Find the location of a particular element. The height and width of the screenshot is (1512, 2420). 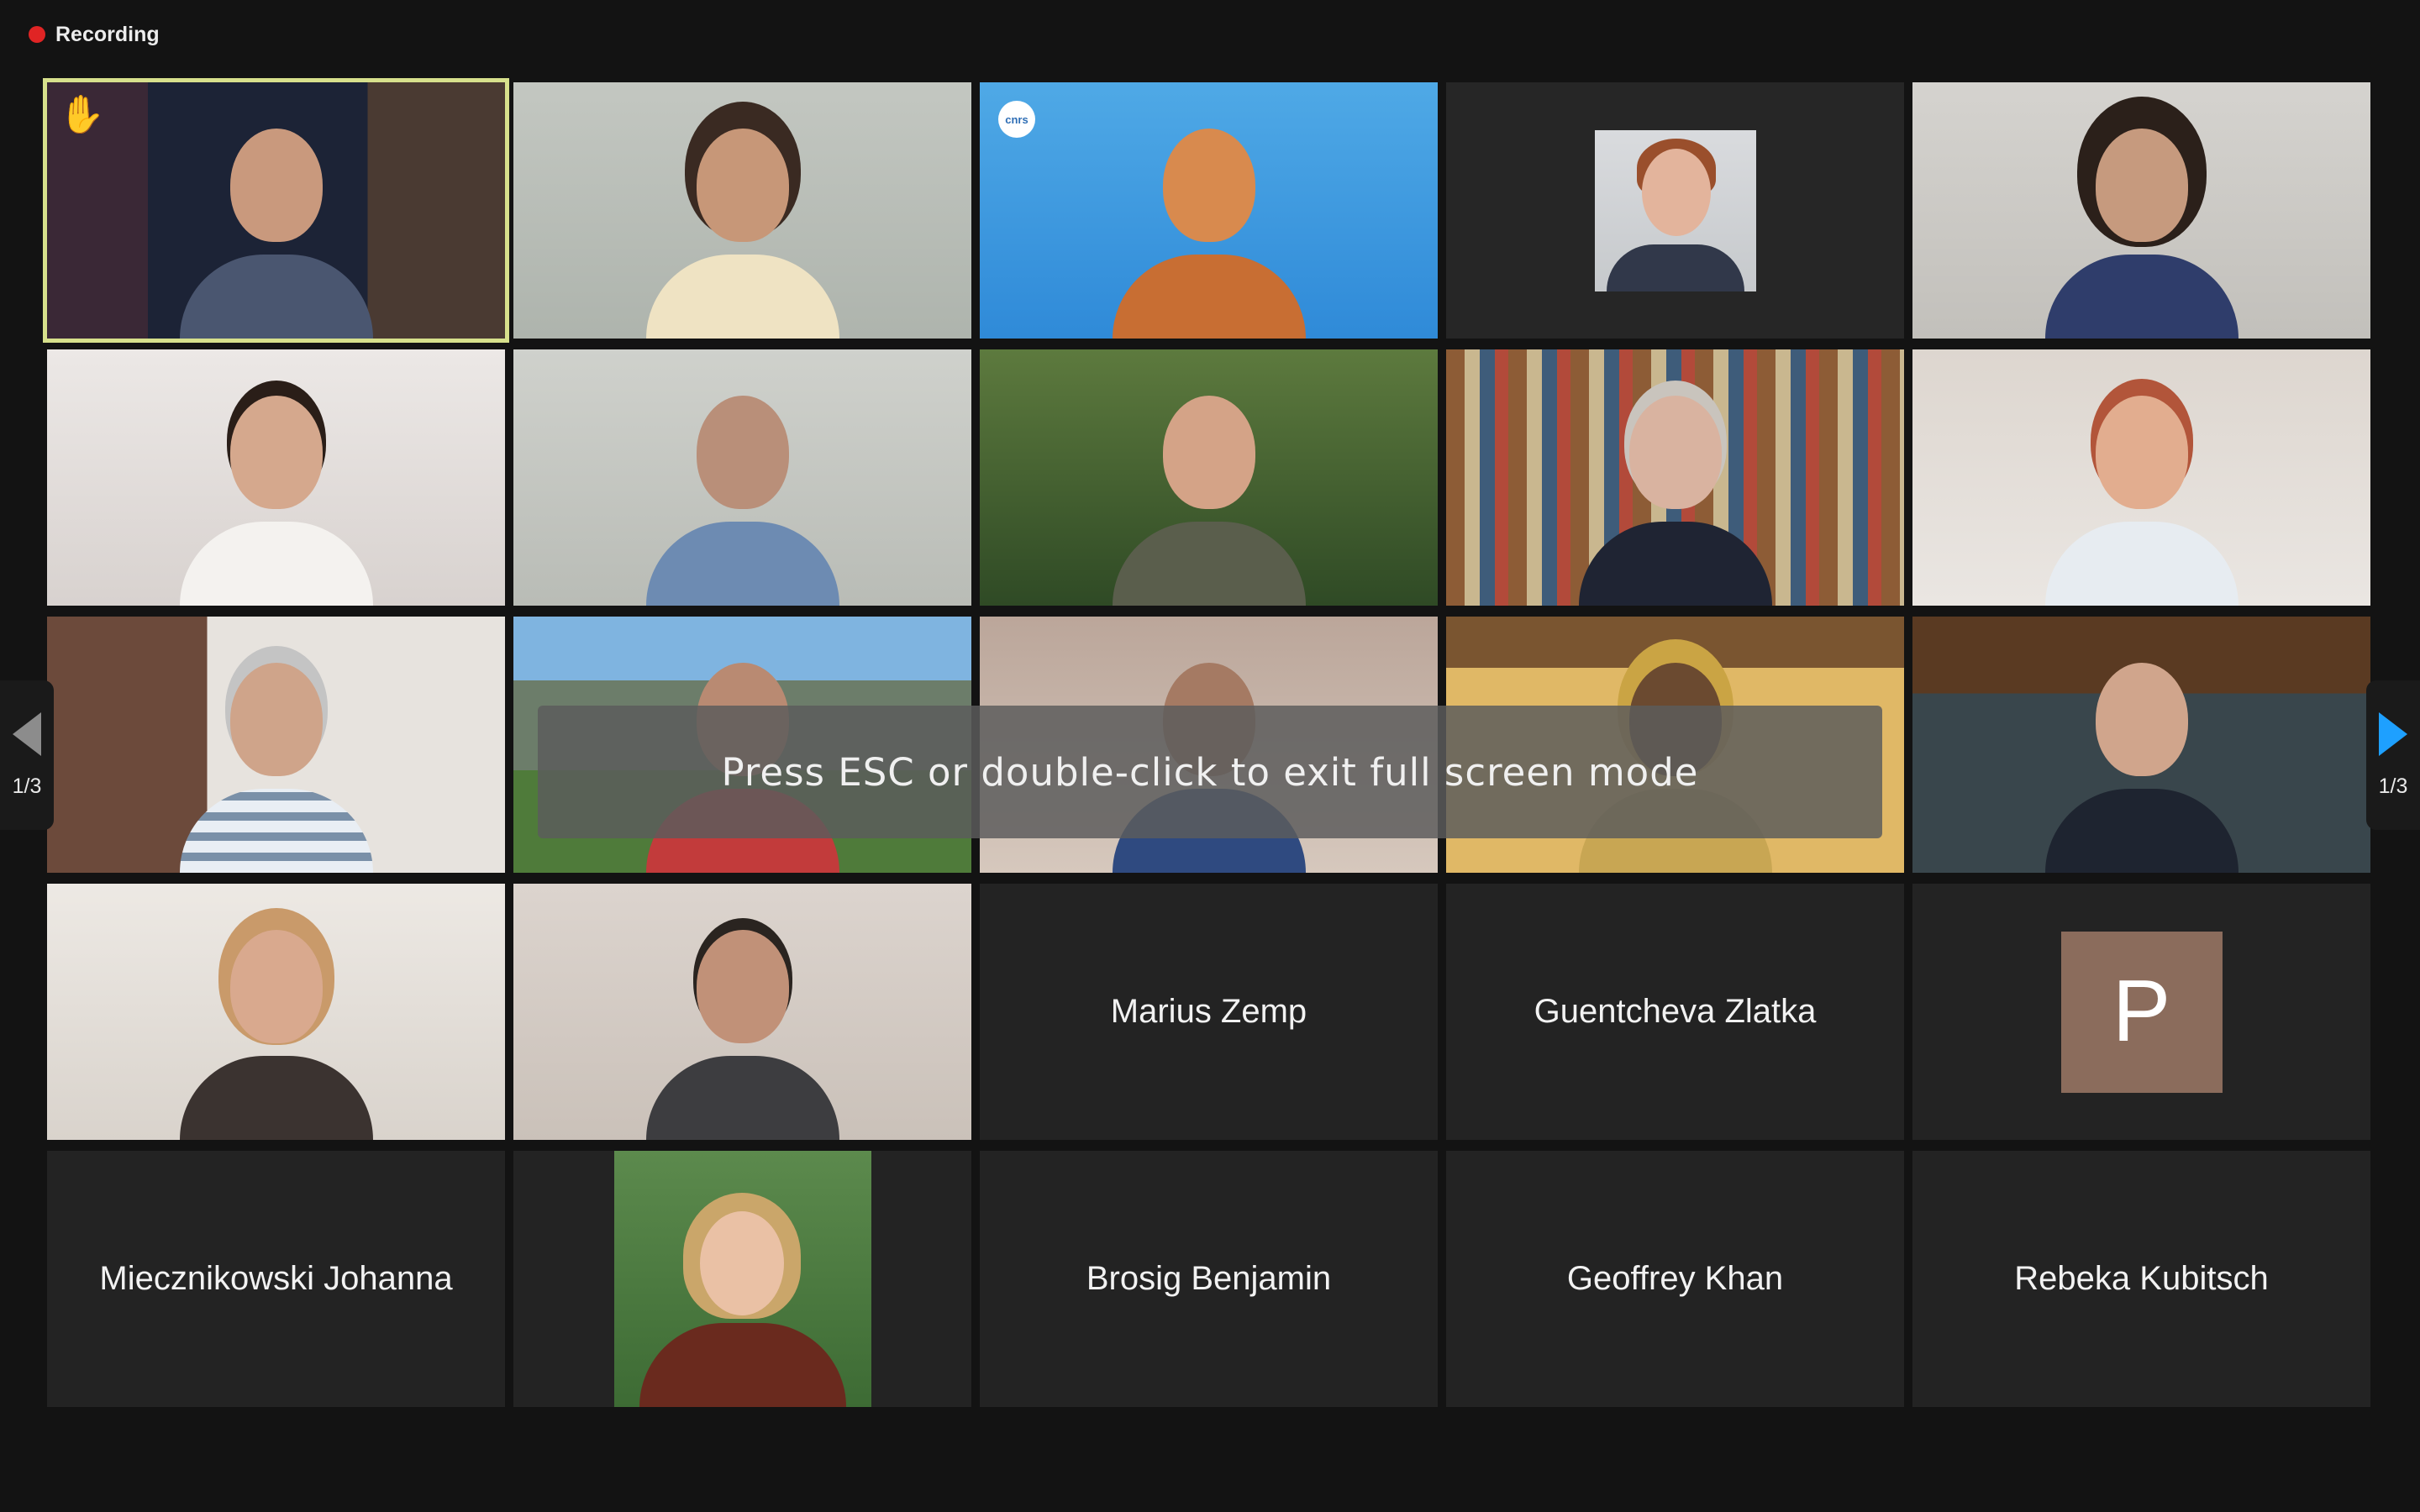

participant-name-tile: Brosig Benjamin is located at coordinates (1209, 1279).